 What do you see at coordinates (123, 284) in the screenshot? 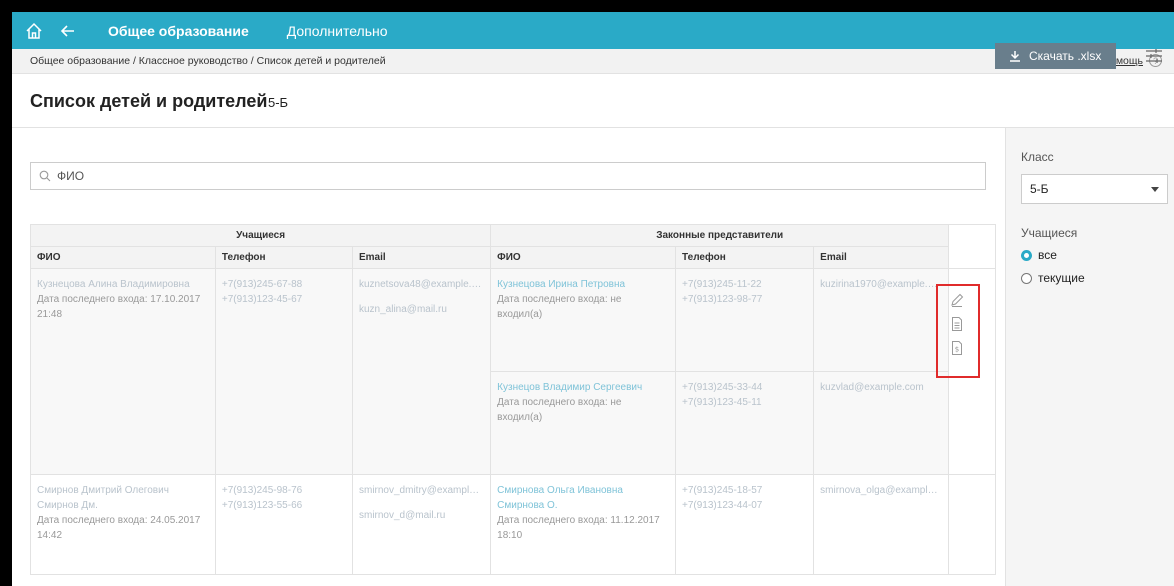
I see `student-name: Кузнецова Алина Владимировна` at bounding box center [123, 284].